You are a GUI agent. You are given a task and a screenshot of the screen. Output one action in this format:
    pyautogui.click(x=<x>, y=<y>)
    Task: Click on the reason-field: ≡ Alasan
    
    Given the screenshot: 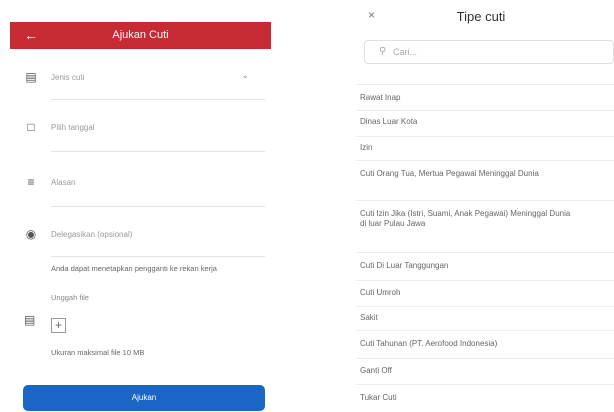 What is the action you would take?
    pyautogui.click(x=140, y=188)
    